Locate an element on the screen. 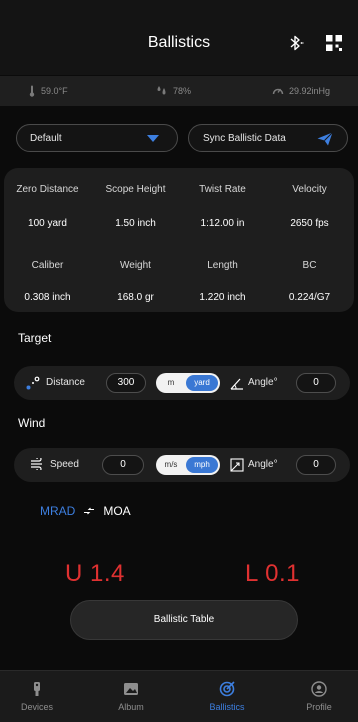 The width and height of the screenshot is (358, 722). pressure-reading: 29.92inHg is located at coordinates (301, 90).